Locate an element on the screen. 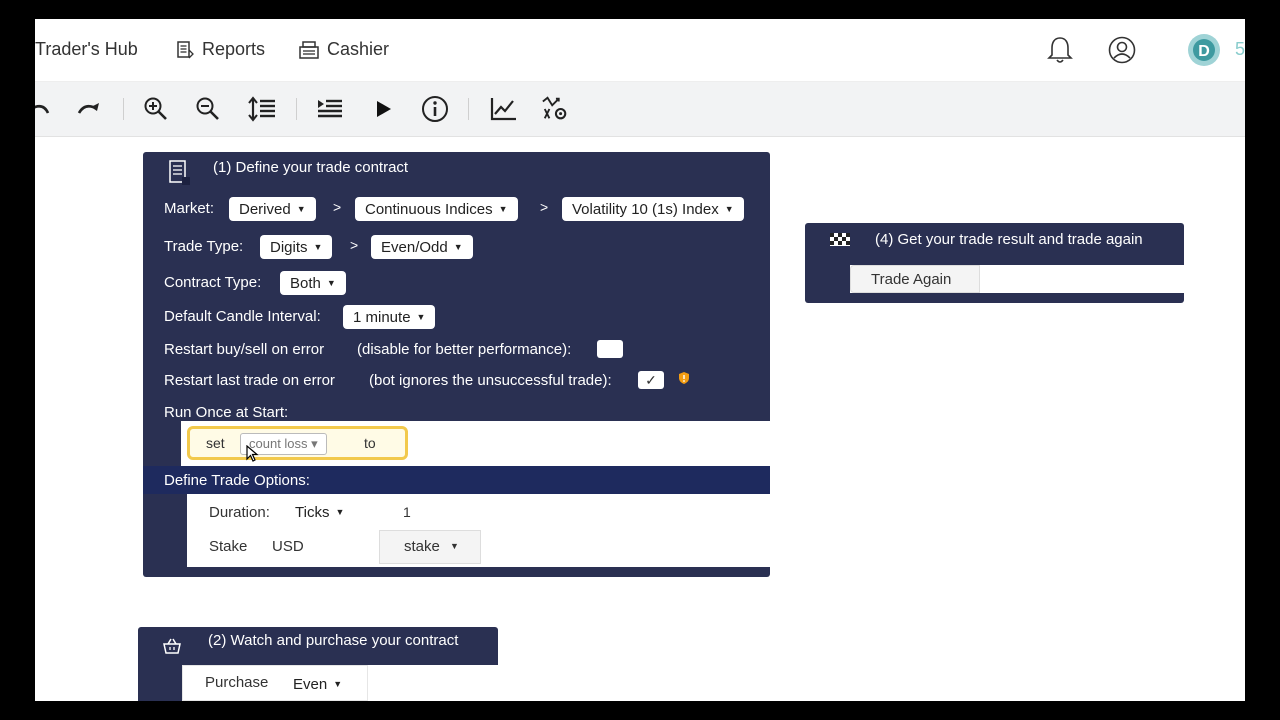 Image resolution: width=1280 pixels, height=720 pixels. restart-buy-sell-label: Restart buy/sell on error is located at coordinates (244, 349).